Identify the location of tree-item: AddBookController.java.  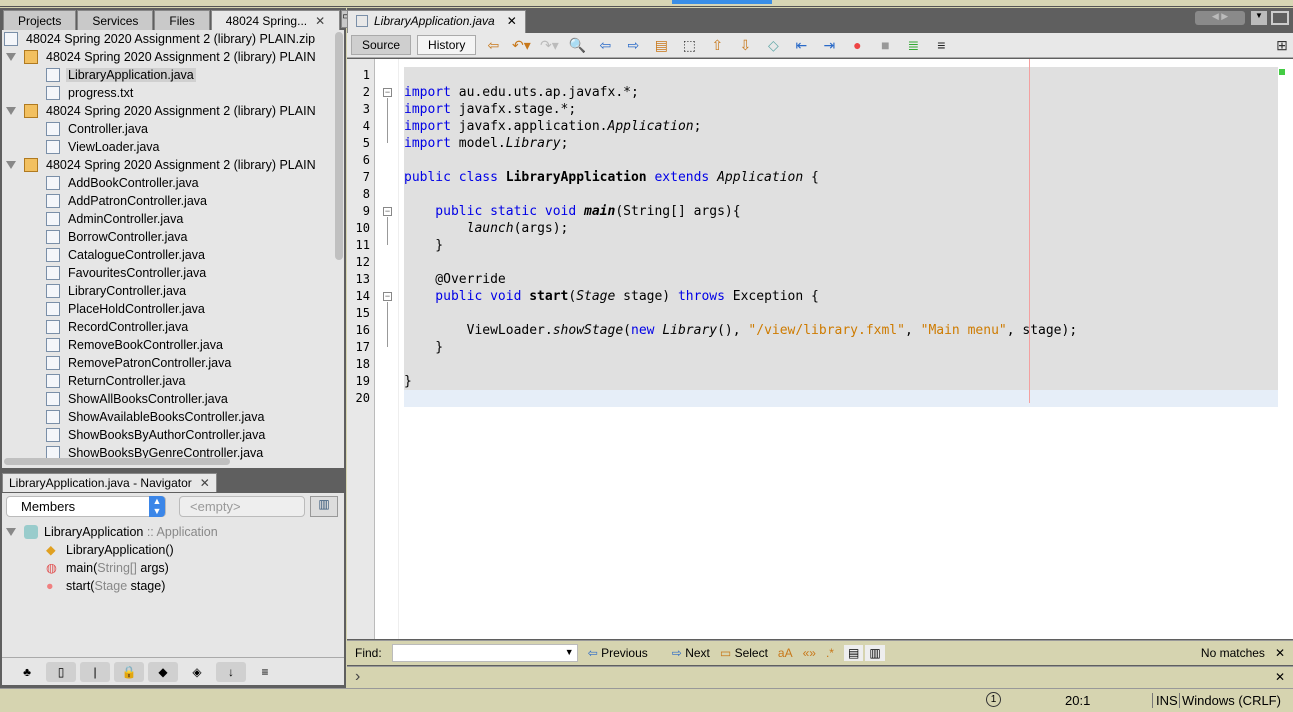
(173, 183).